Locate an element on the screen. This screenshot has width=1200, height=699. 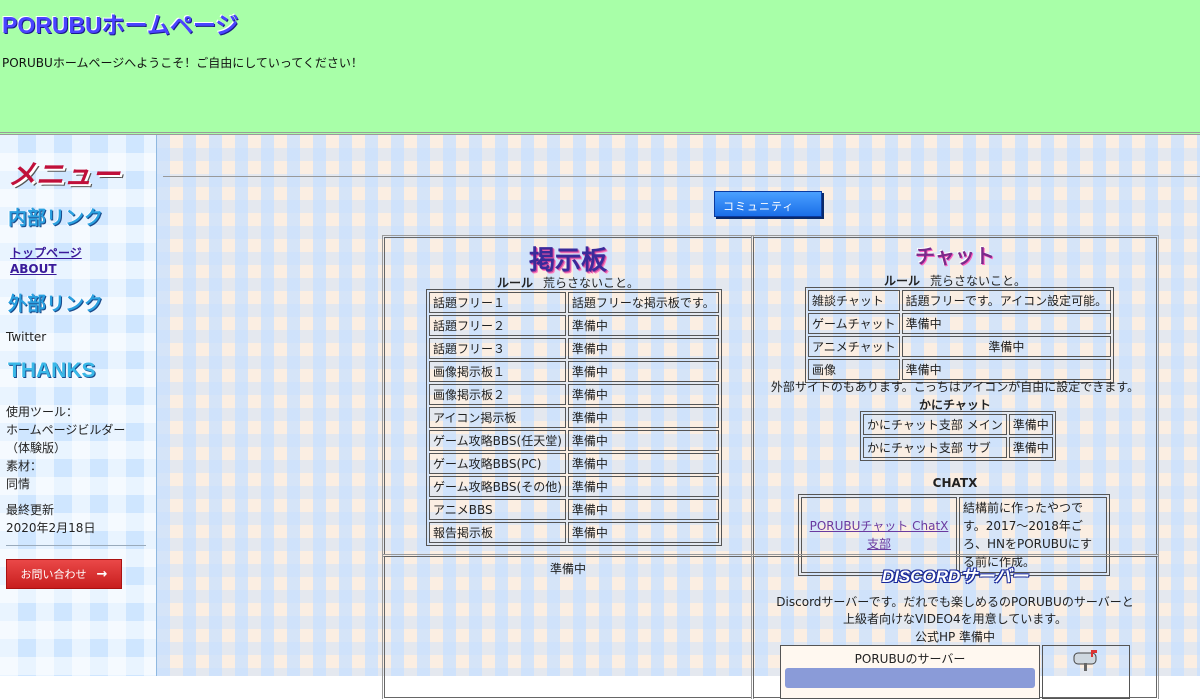
materials-name: 同情 is located at coordinates (18, 484).